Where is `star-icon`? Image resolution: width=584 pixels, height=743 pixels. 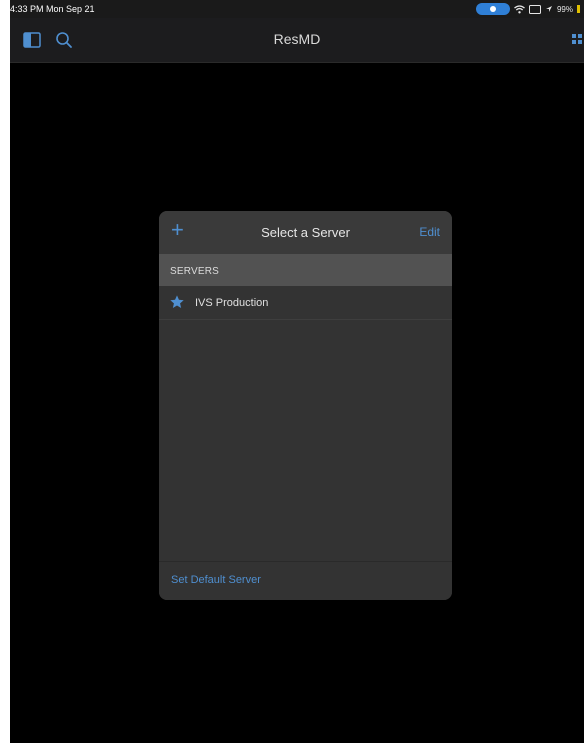
star-icon is located at coordinates (177, 301).